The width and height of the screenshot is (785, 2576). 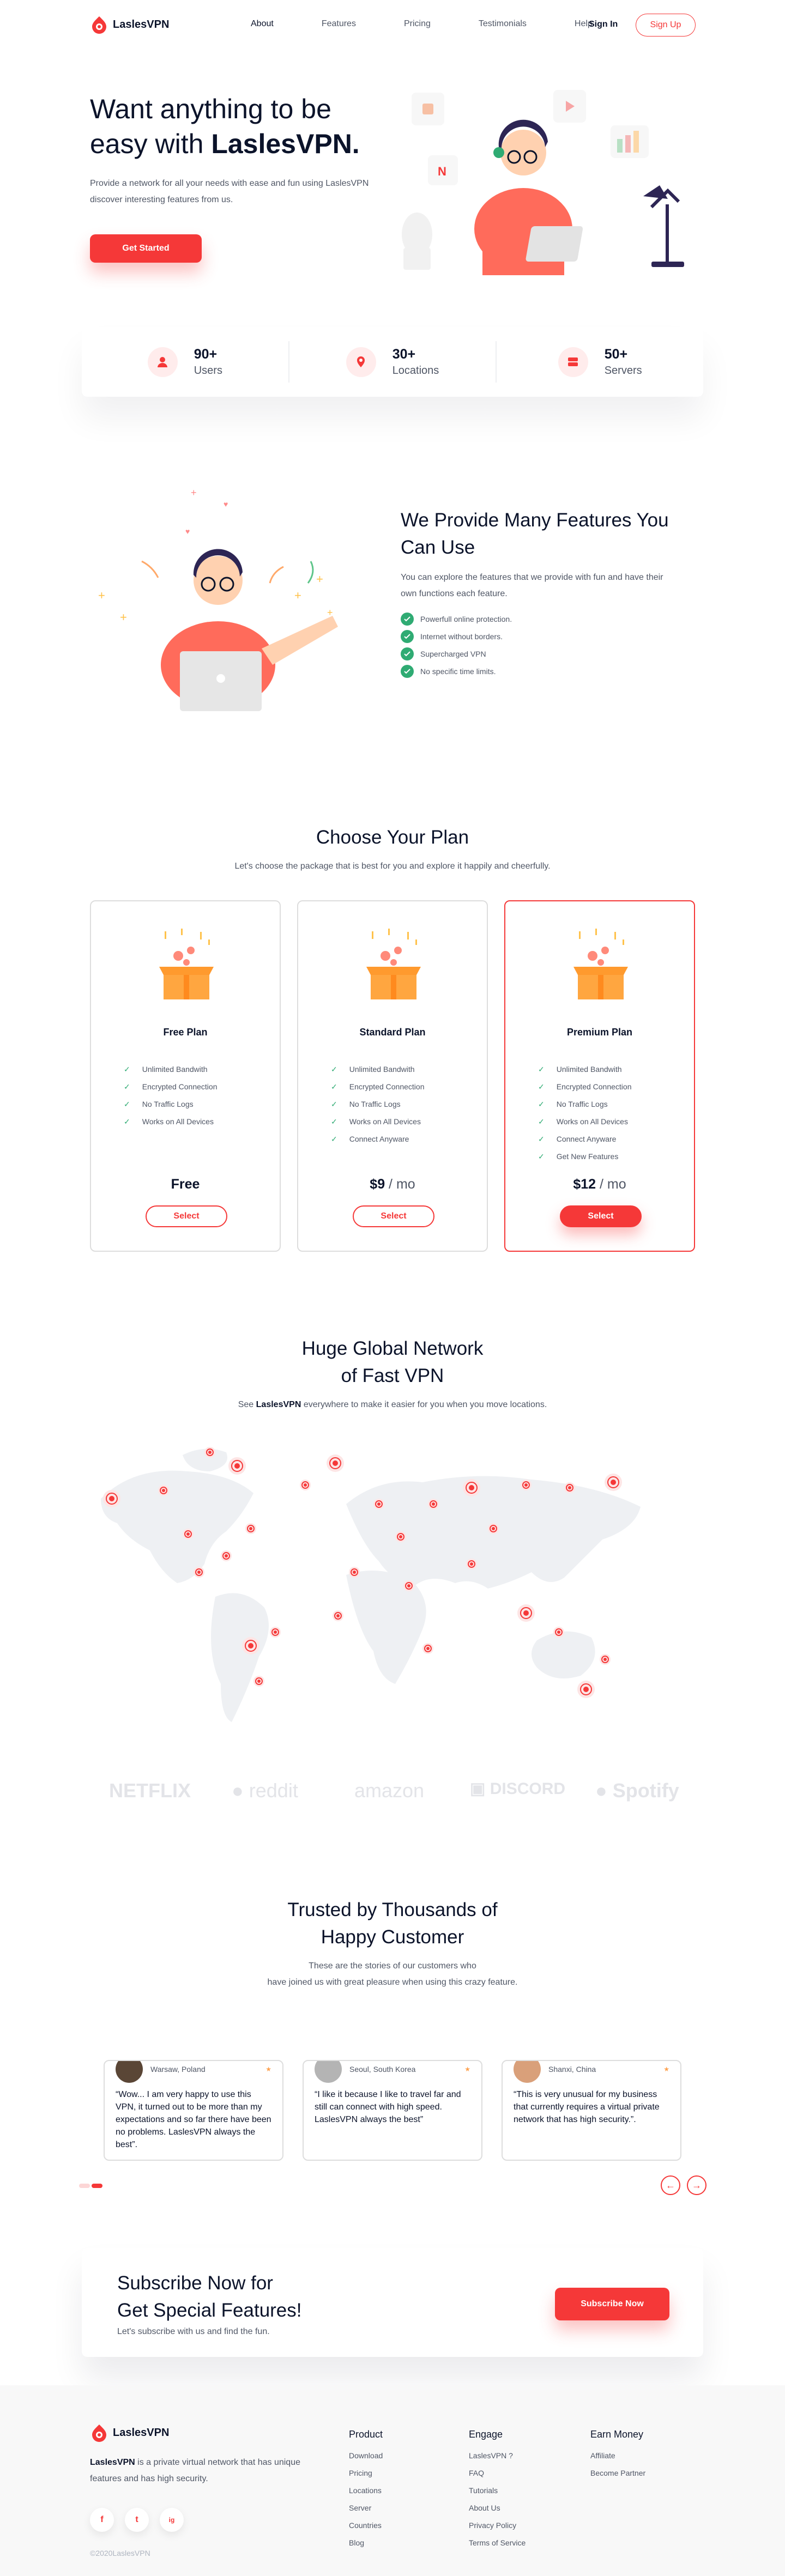 I want to click on nav-link-about: About, so click(x=262, y=24).